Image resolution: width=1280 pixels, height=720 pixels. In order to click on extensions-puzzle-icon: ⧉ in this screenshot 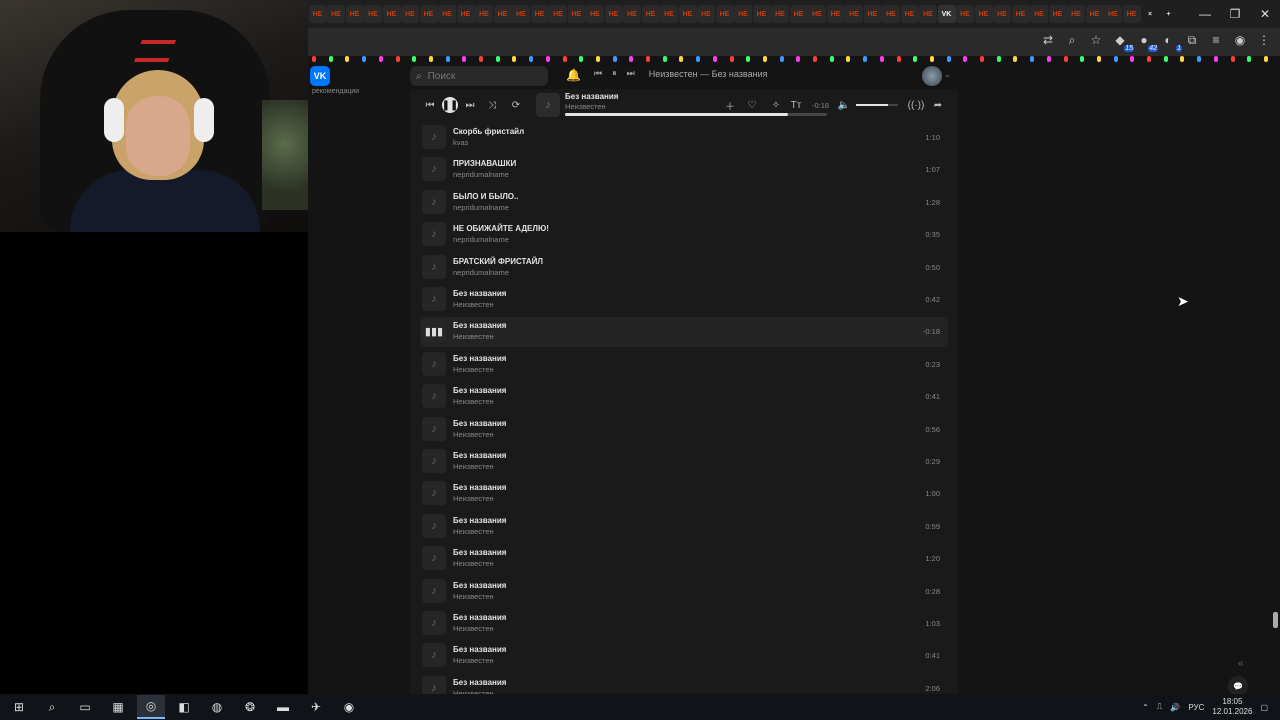, I will do `click(1192, 40)`.